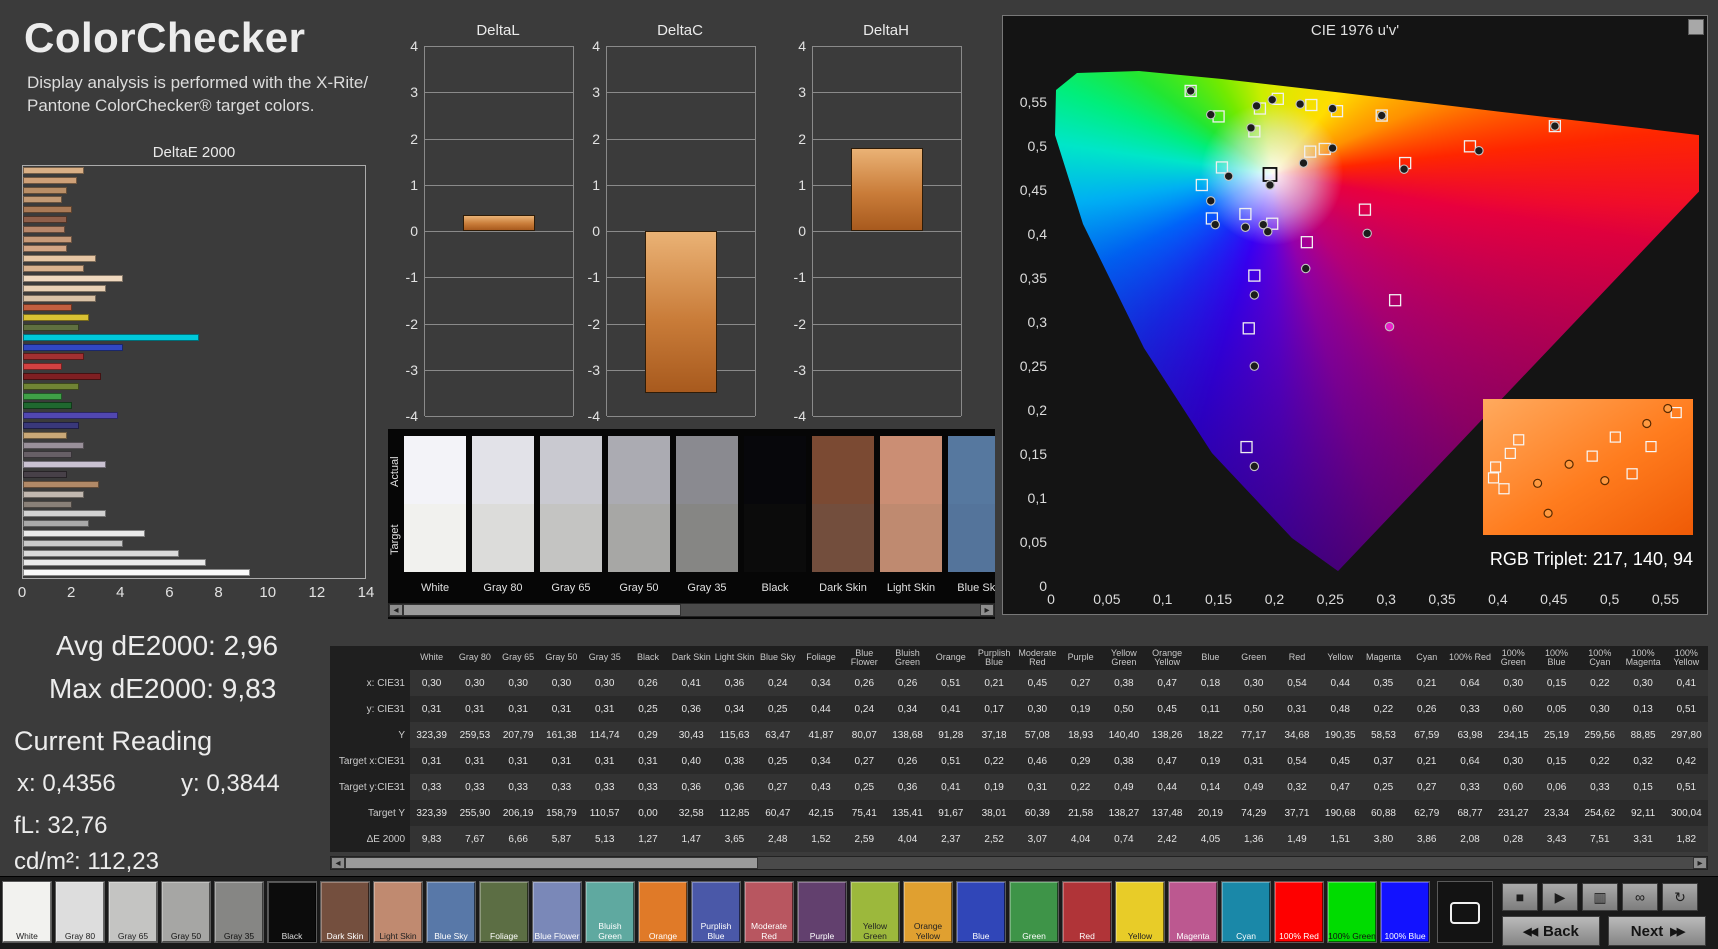 This screenshot has height=949, width=1718. Describe the element at coordinates (292, 912) in the screenshot. I see `toolbar-patch-black: Black` at that location.